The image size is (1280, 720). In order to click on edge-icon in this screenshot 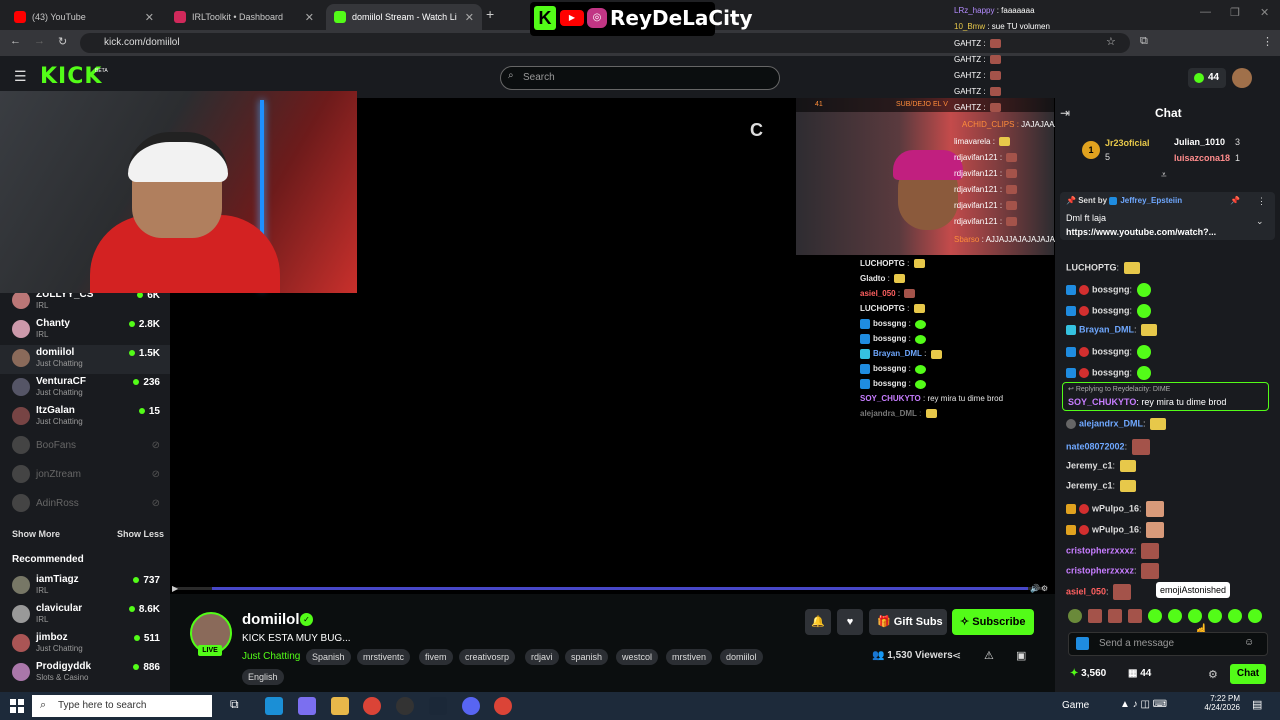, I will do `click(274, 706)`.